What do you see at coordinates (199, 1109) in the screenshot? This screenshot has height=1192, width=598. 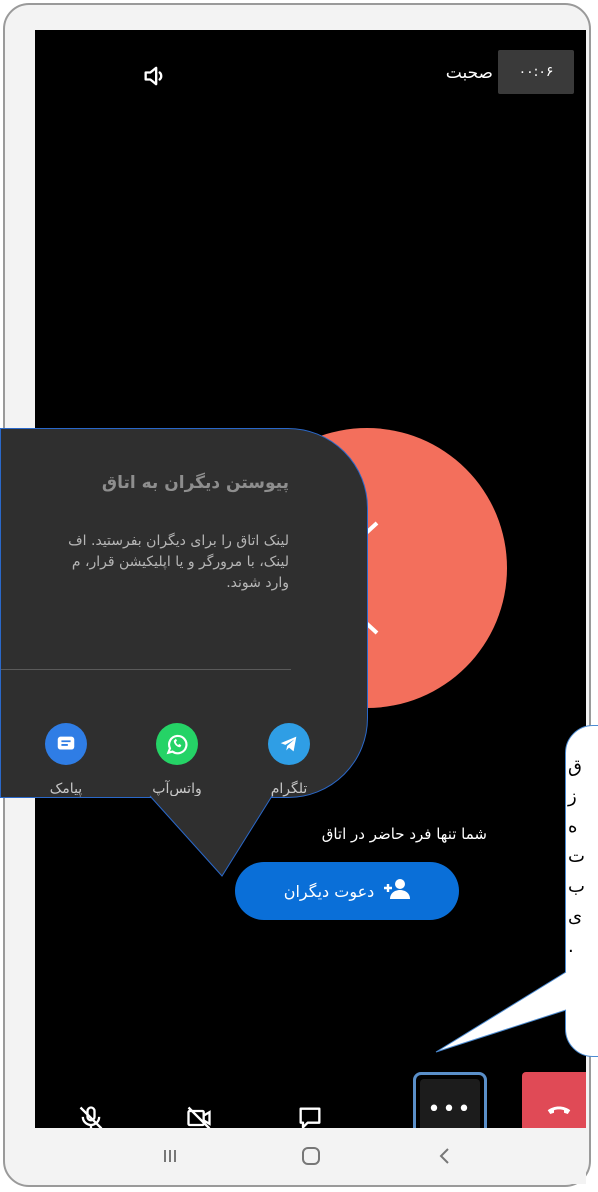 I see `camera-off-icon` at bounding box center [199, 1109].